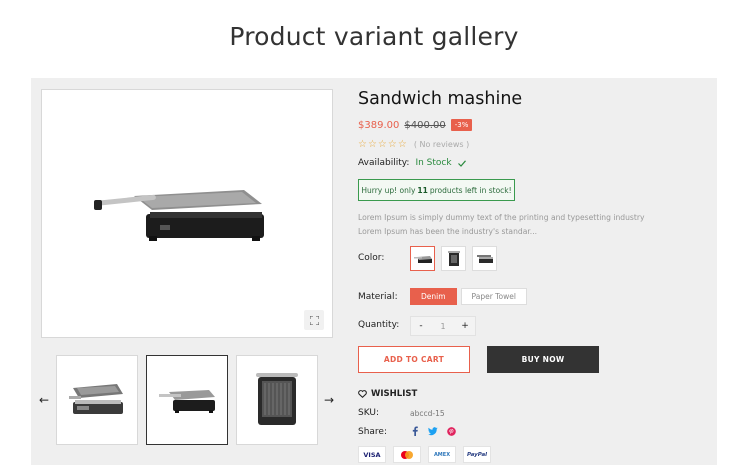 Image resolution: width=748 pixels, height=465 pixels. I want to click on stock-alert-prefix: Hurry up! only, so click(388, 190).